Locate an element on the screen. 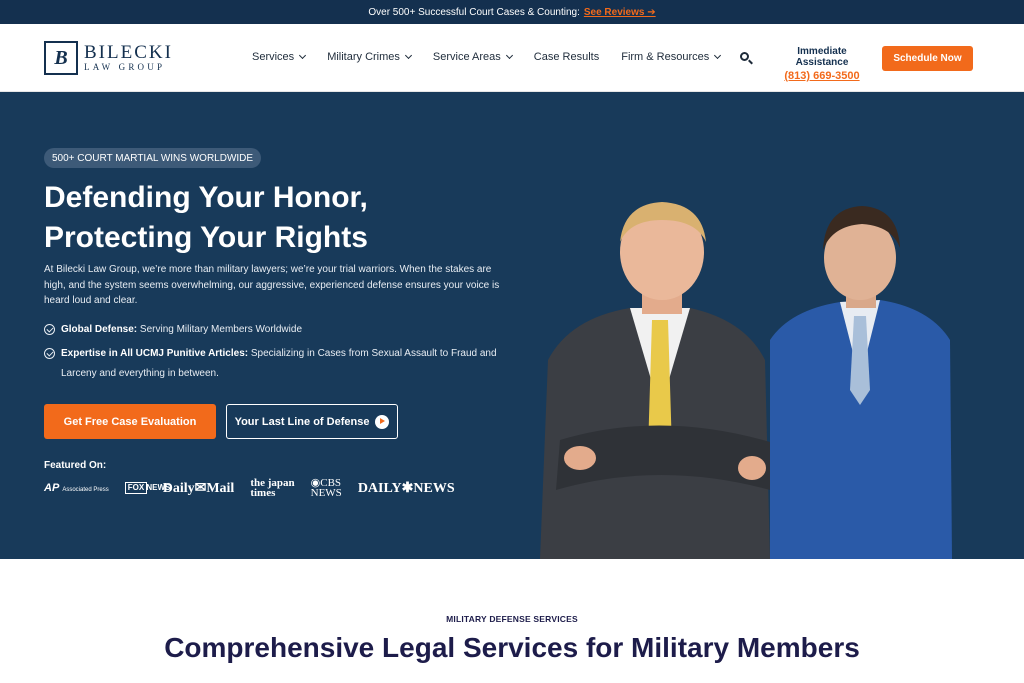  play-icon is located at coordinates (382, 421).